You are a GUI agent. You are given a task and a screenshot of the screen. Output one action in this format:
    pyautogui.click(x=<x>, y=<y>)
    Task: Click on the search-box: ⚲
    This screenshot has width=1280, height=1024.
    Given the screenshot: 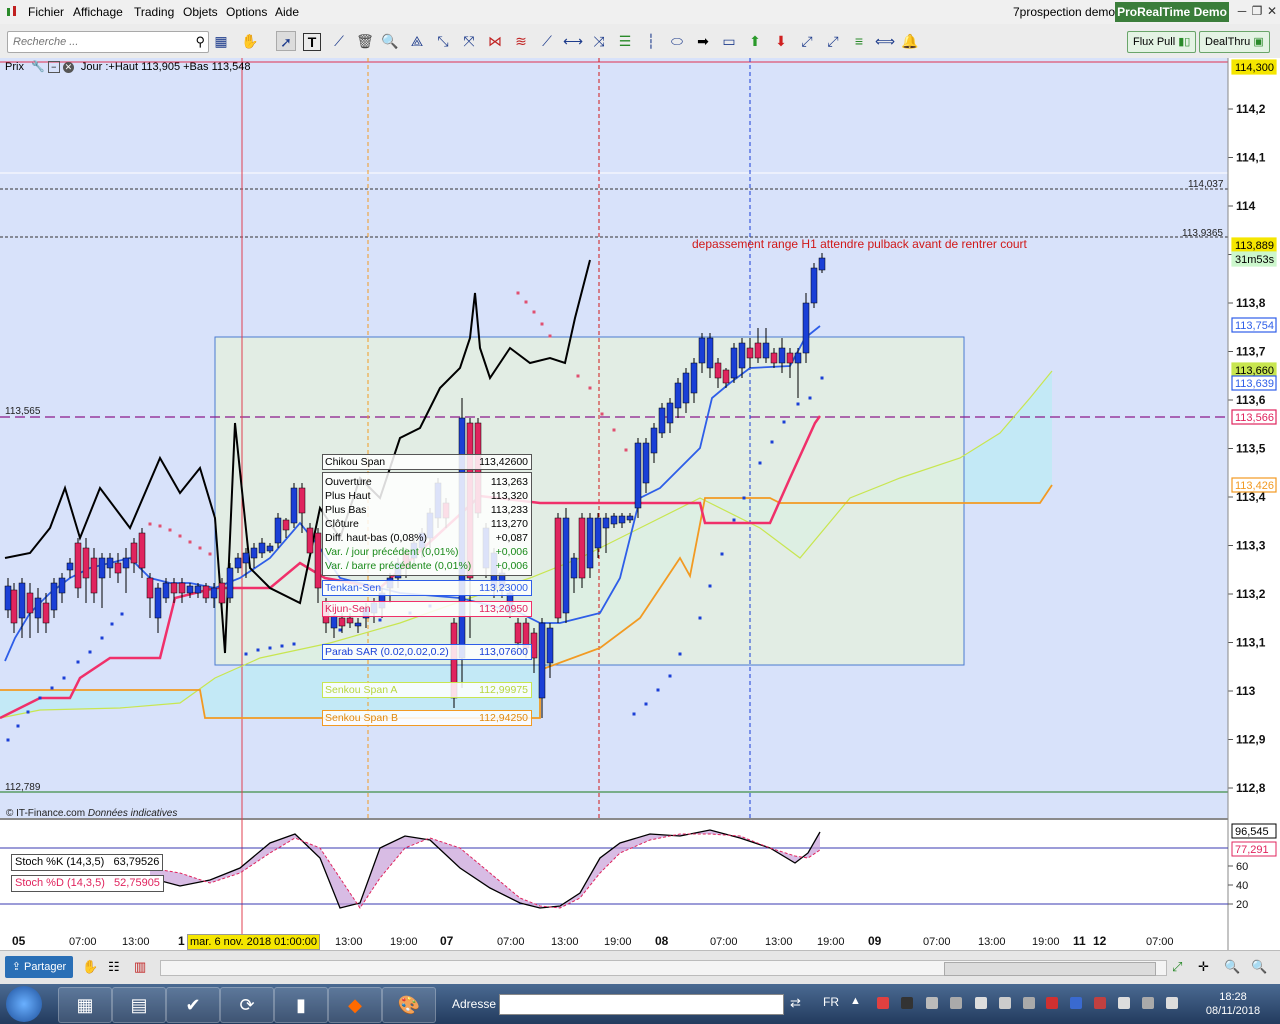 What is the action you would take?
    pyautogui.click(x=108, y=42)
    